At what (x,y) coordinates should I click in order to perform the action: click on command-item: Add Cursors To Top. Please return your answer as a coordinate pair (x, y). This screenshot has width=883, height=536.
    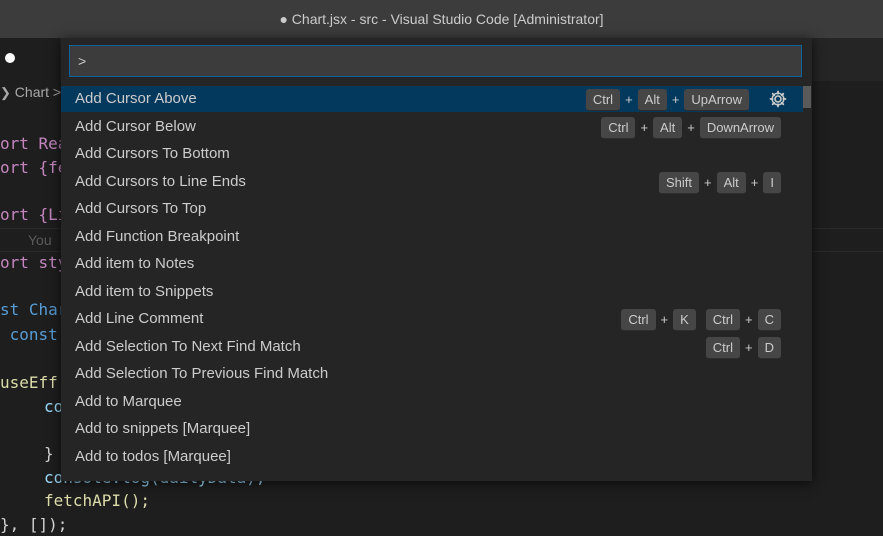
    Looking at the image, I should click on (432, 209).